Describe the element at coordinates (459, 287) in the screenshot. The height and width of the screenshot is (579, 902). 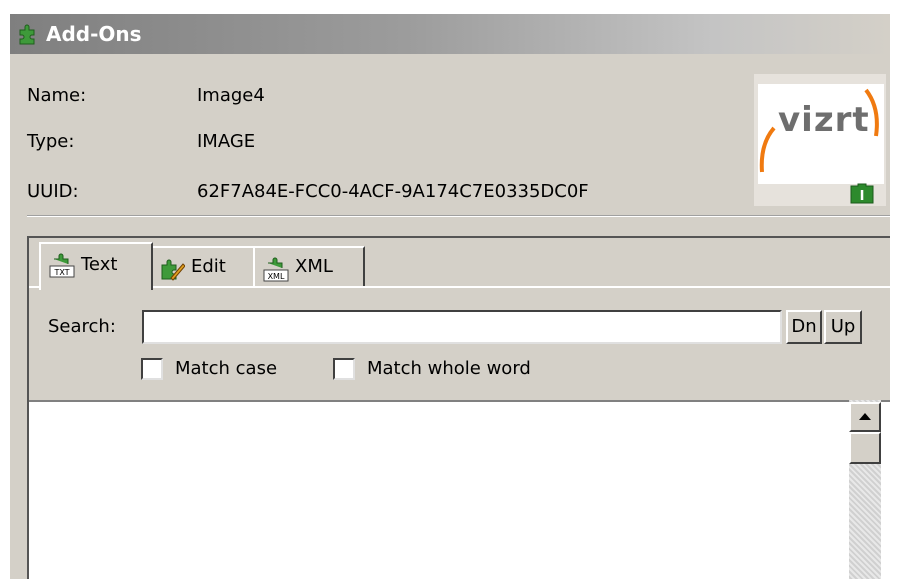
I see `tab-divider` at that location.